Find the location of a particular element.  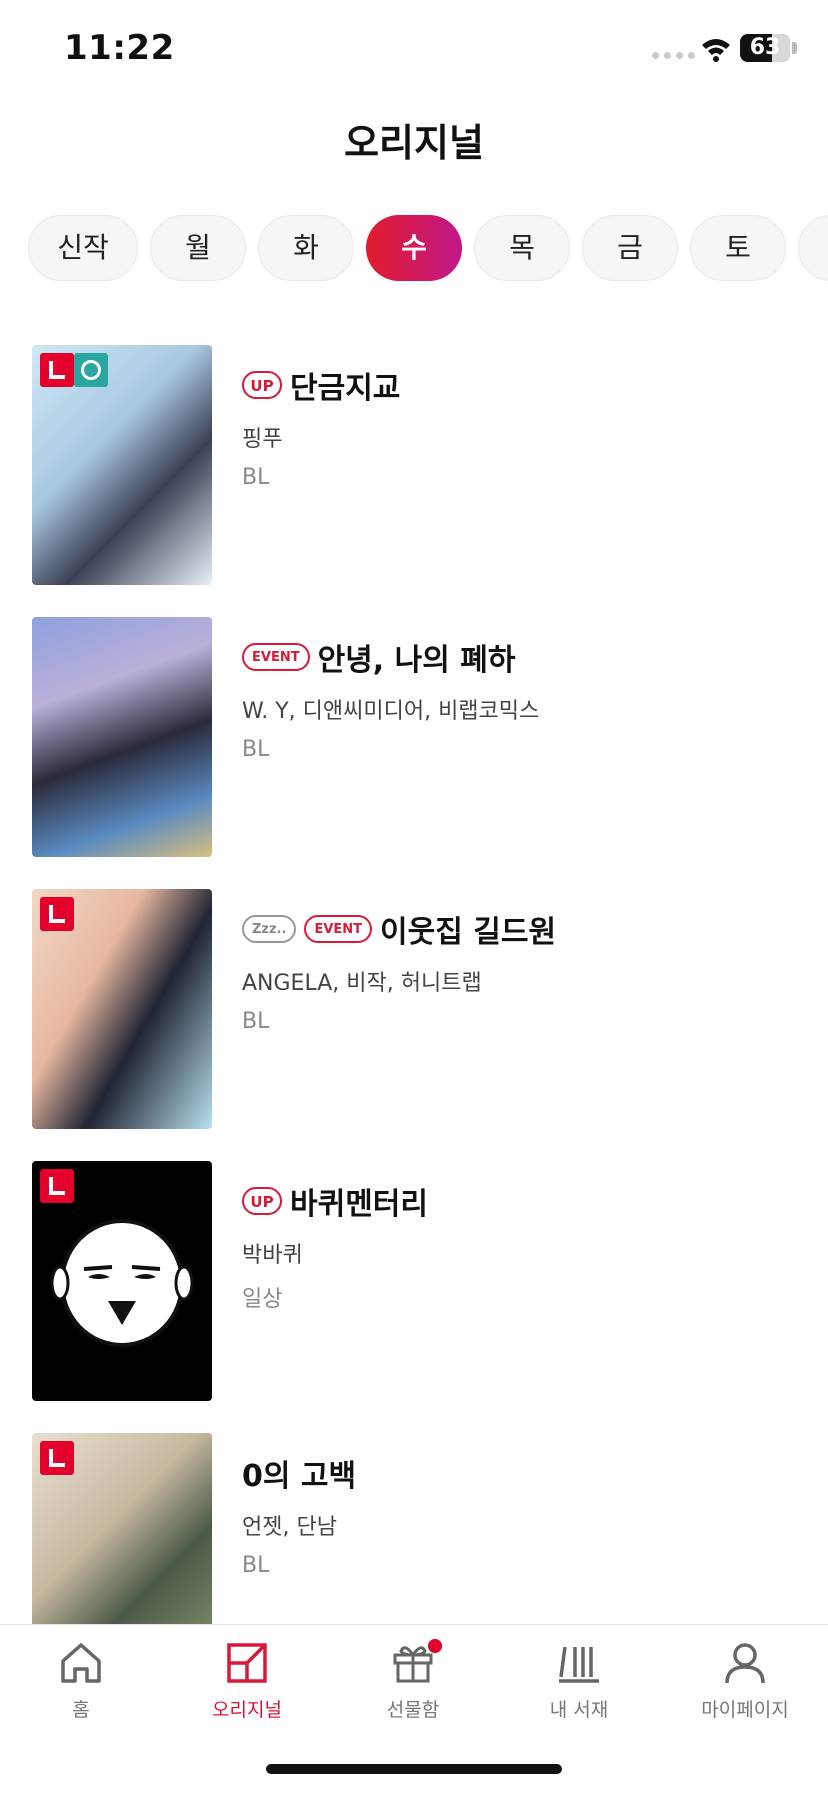

status-bar: 11:22 63 is located at coordinates (414, 50).